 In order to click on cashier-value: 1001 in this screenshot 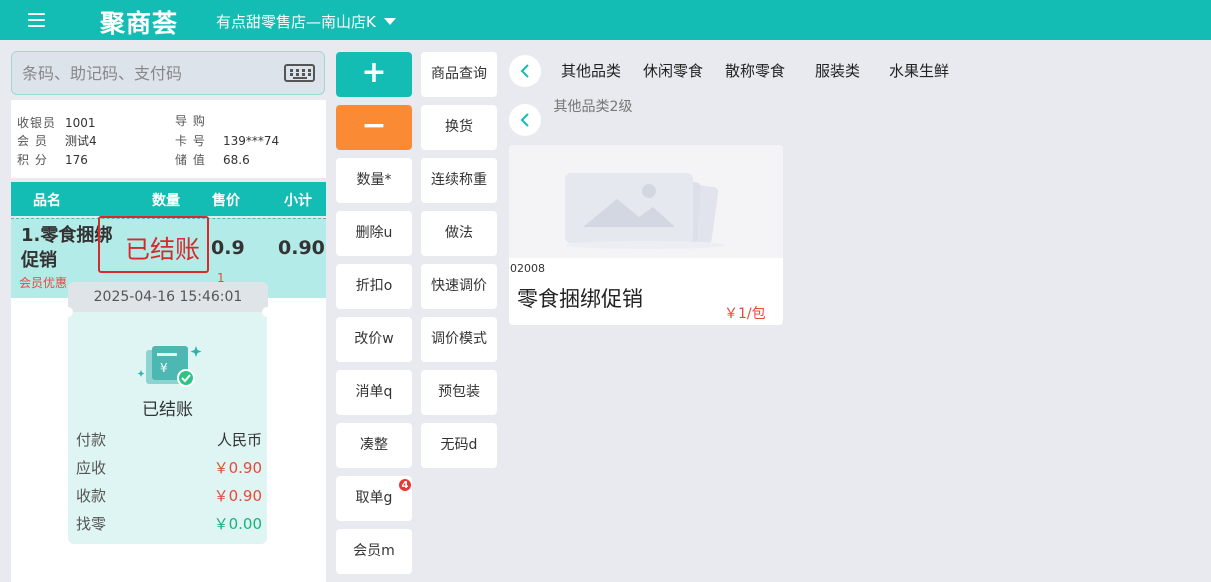, I will do `click(80, 123)`.